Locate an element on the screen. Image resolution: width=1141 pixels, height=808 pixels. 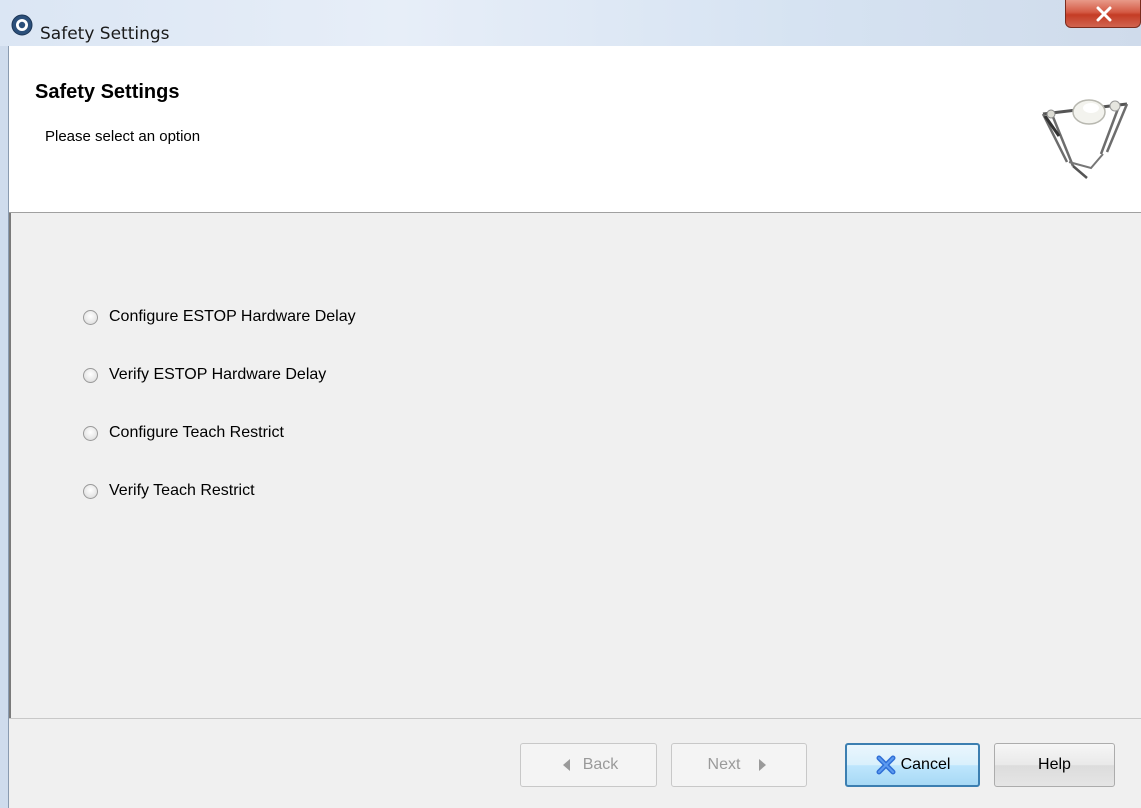
option-configure-estop-hardware-delay: Configure ESTOP Hardware Delay is located at coordinates (219, 317).